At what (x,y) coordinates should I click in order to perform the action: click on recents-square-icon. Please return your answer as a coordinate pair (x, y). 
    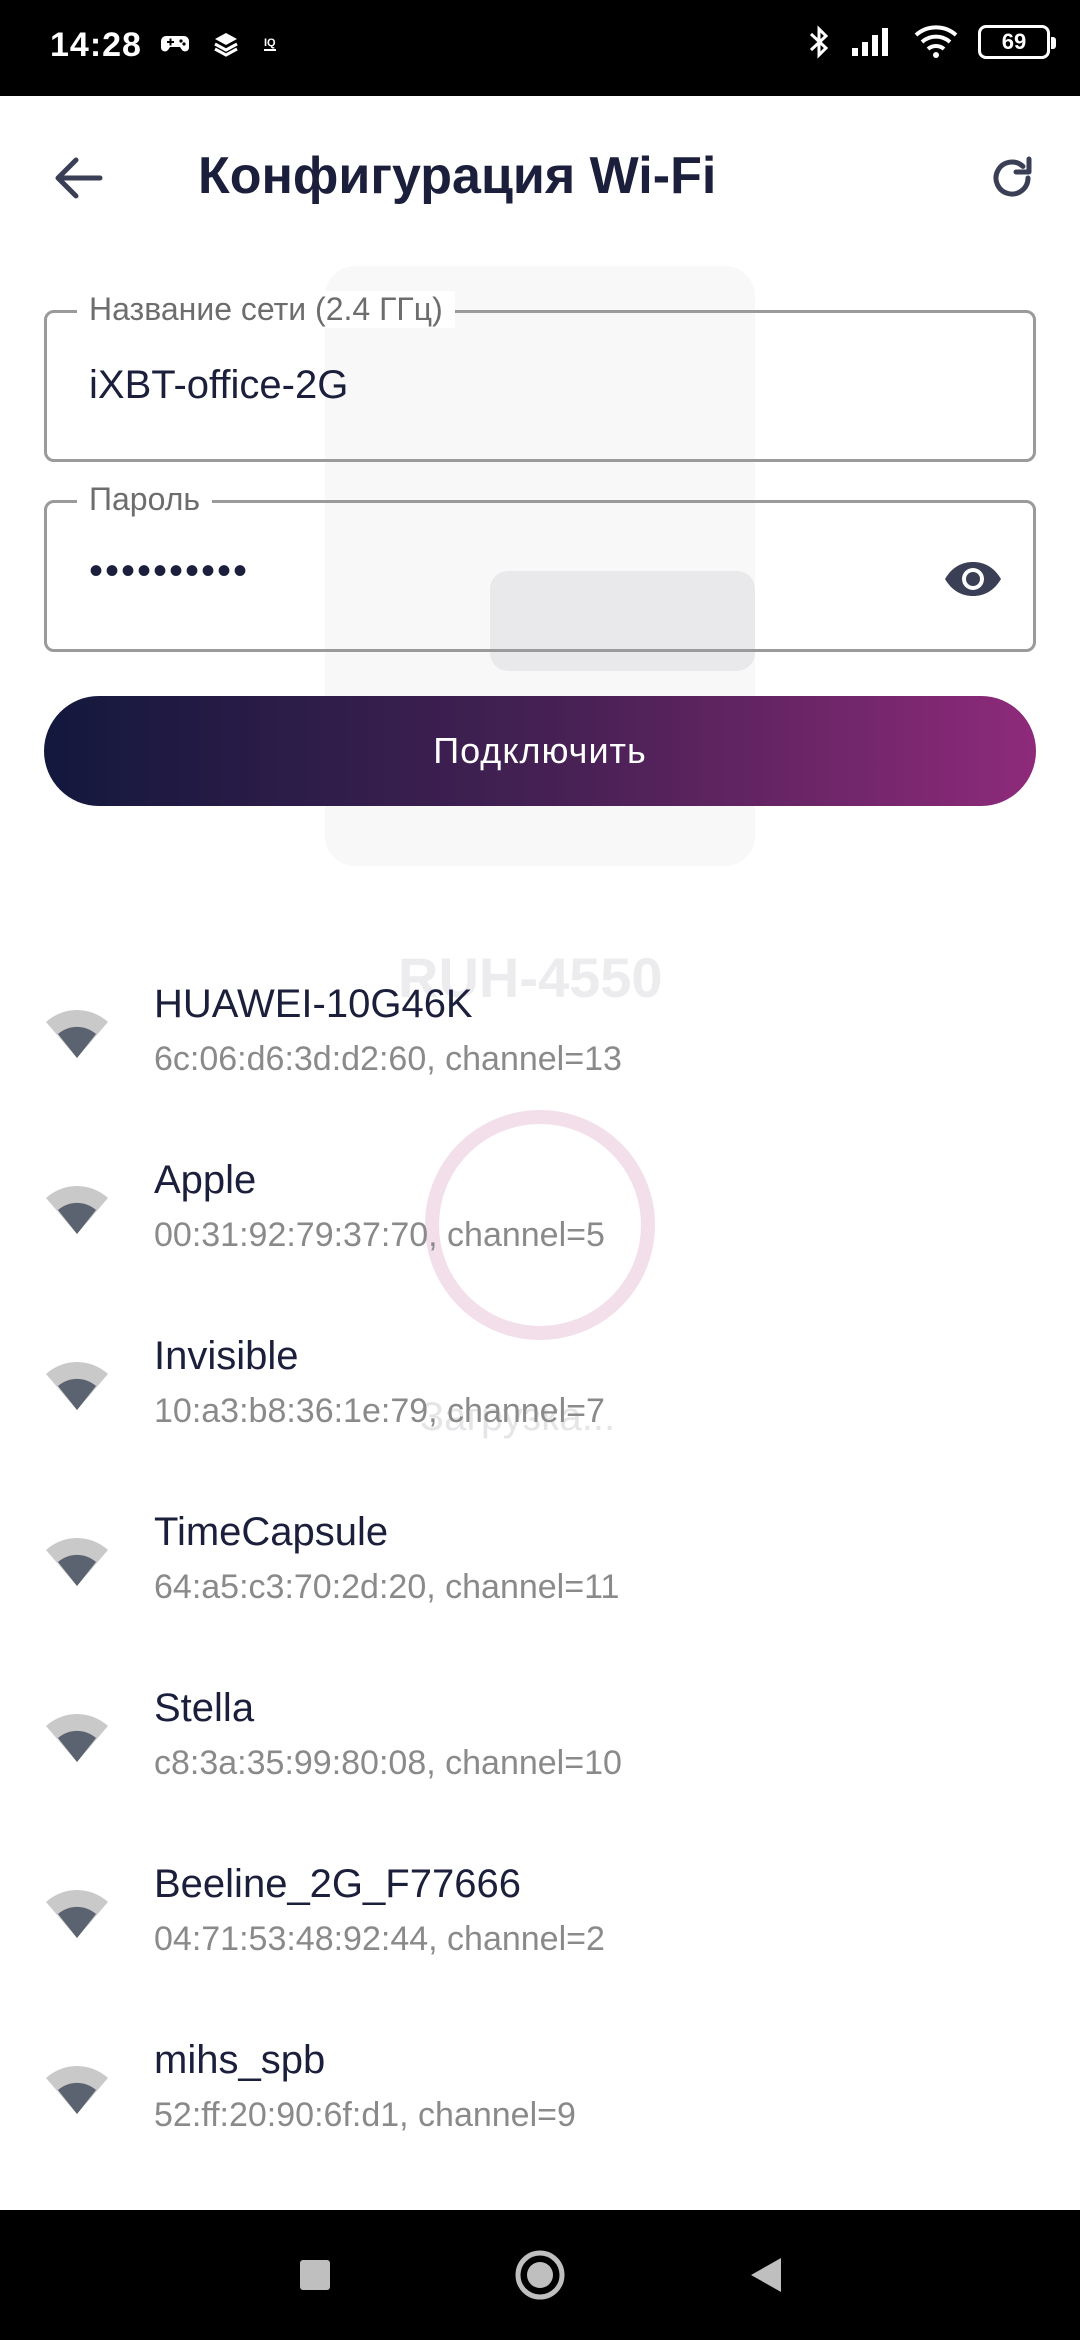
    Looking at the image, I should click on (315, 2275).